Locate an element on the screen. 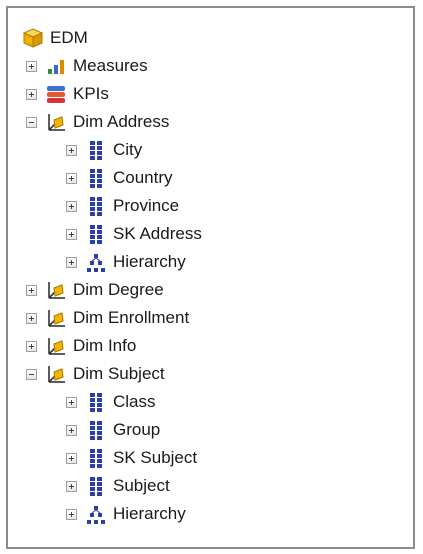 This screenshot has height=554, width=423. tree-node-group: Group is located at coordinates (113, 430).